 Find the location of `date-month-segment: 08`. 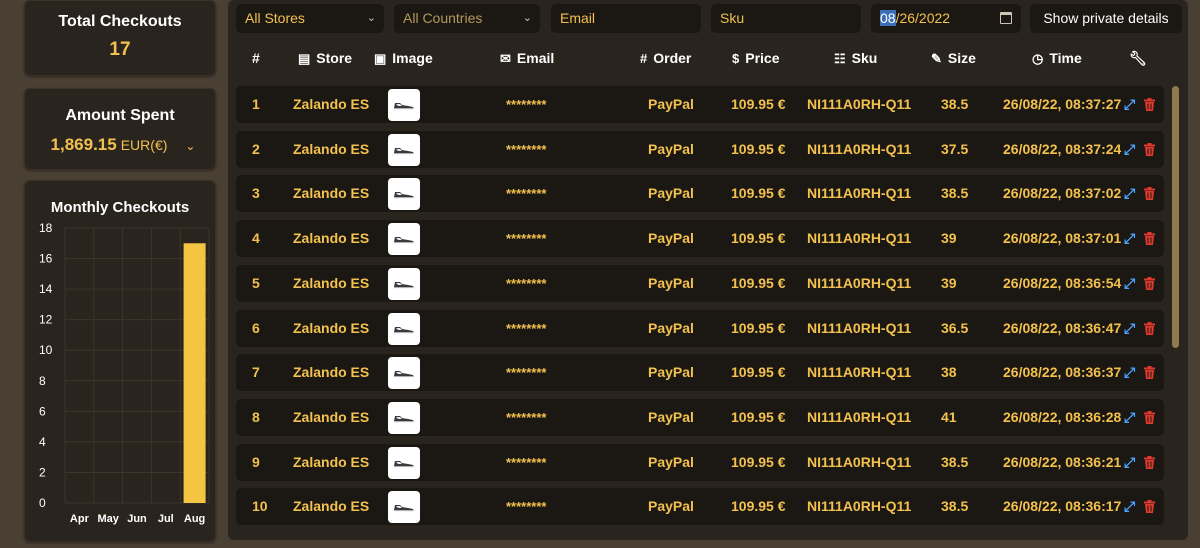

date-month-segment: 08 is located at coordinates (888, 18).